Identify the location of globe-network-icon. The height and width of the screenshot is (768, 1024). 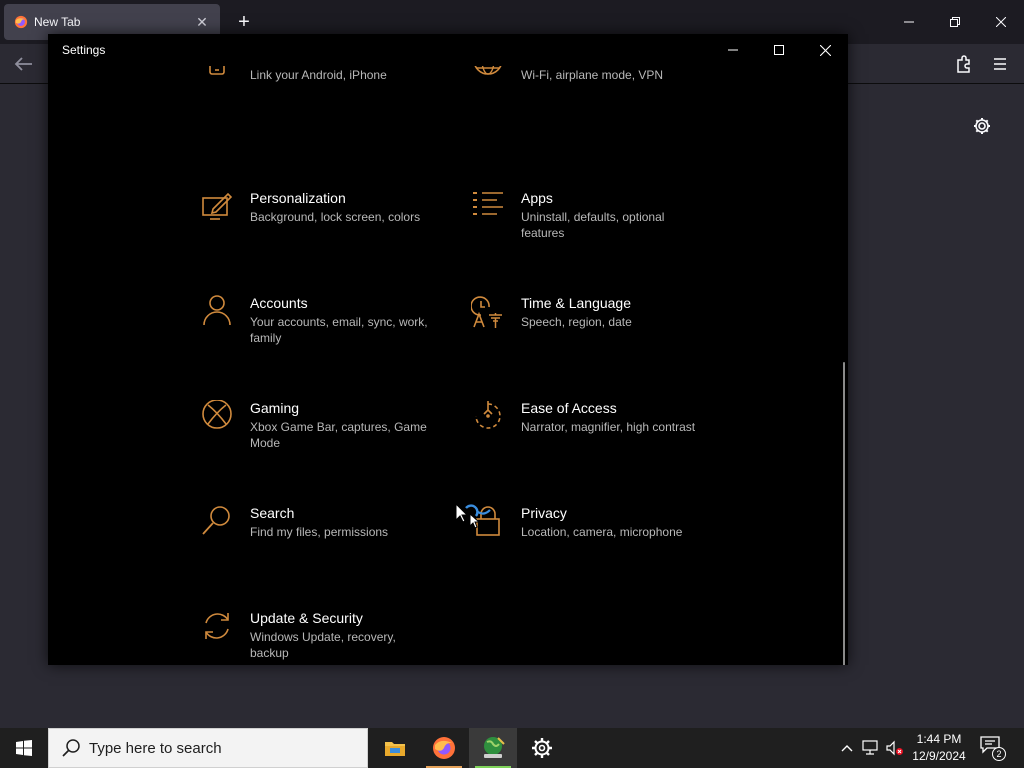
(494, 747).